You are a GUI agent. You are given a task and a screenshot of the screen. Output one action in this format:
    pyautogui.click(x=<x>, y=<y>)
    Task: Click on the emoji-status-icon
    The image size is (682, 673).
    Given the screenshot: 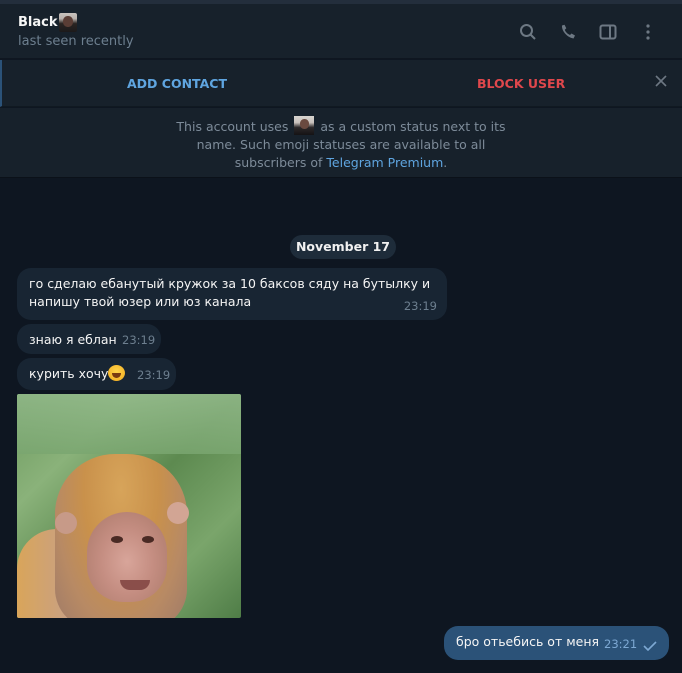 What is the action you would take?
    pyautogui.click(x=67, y=22)
    